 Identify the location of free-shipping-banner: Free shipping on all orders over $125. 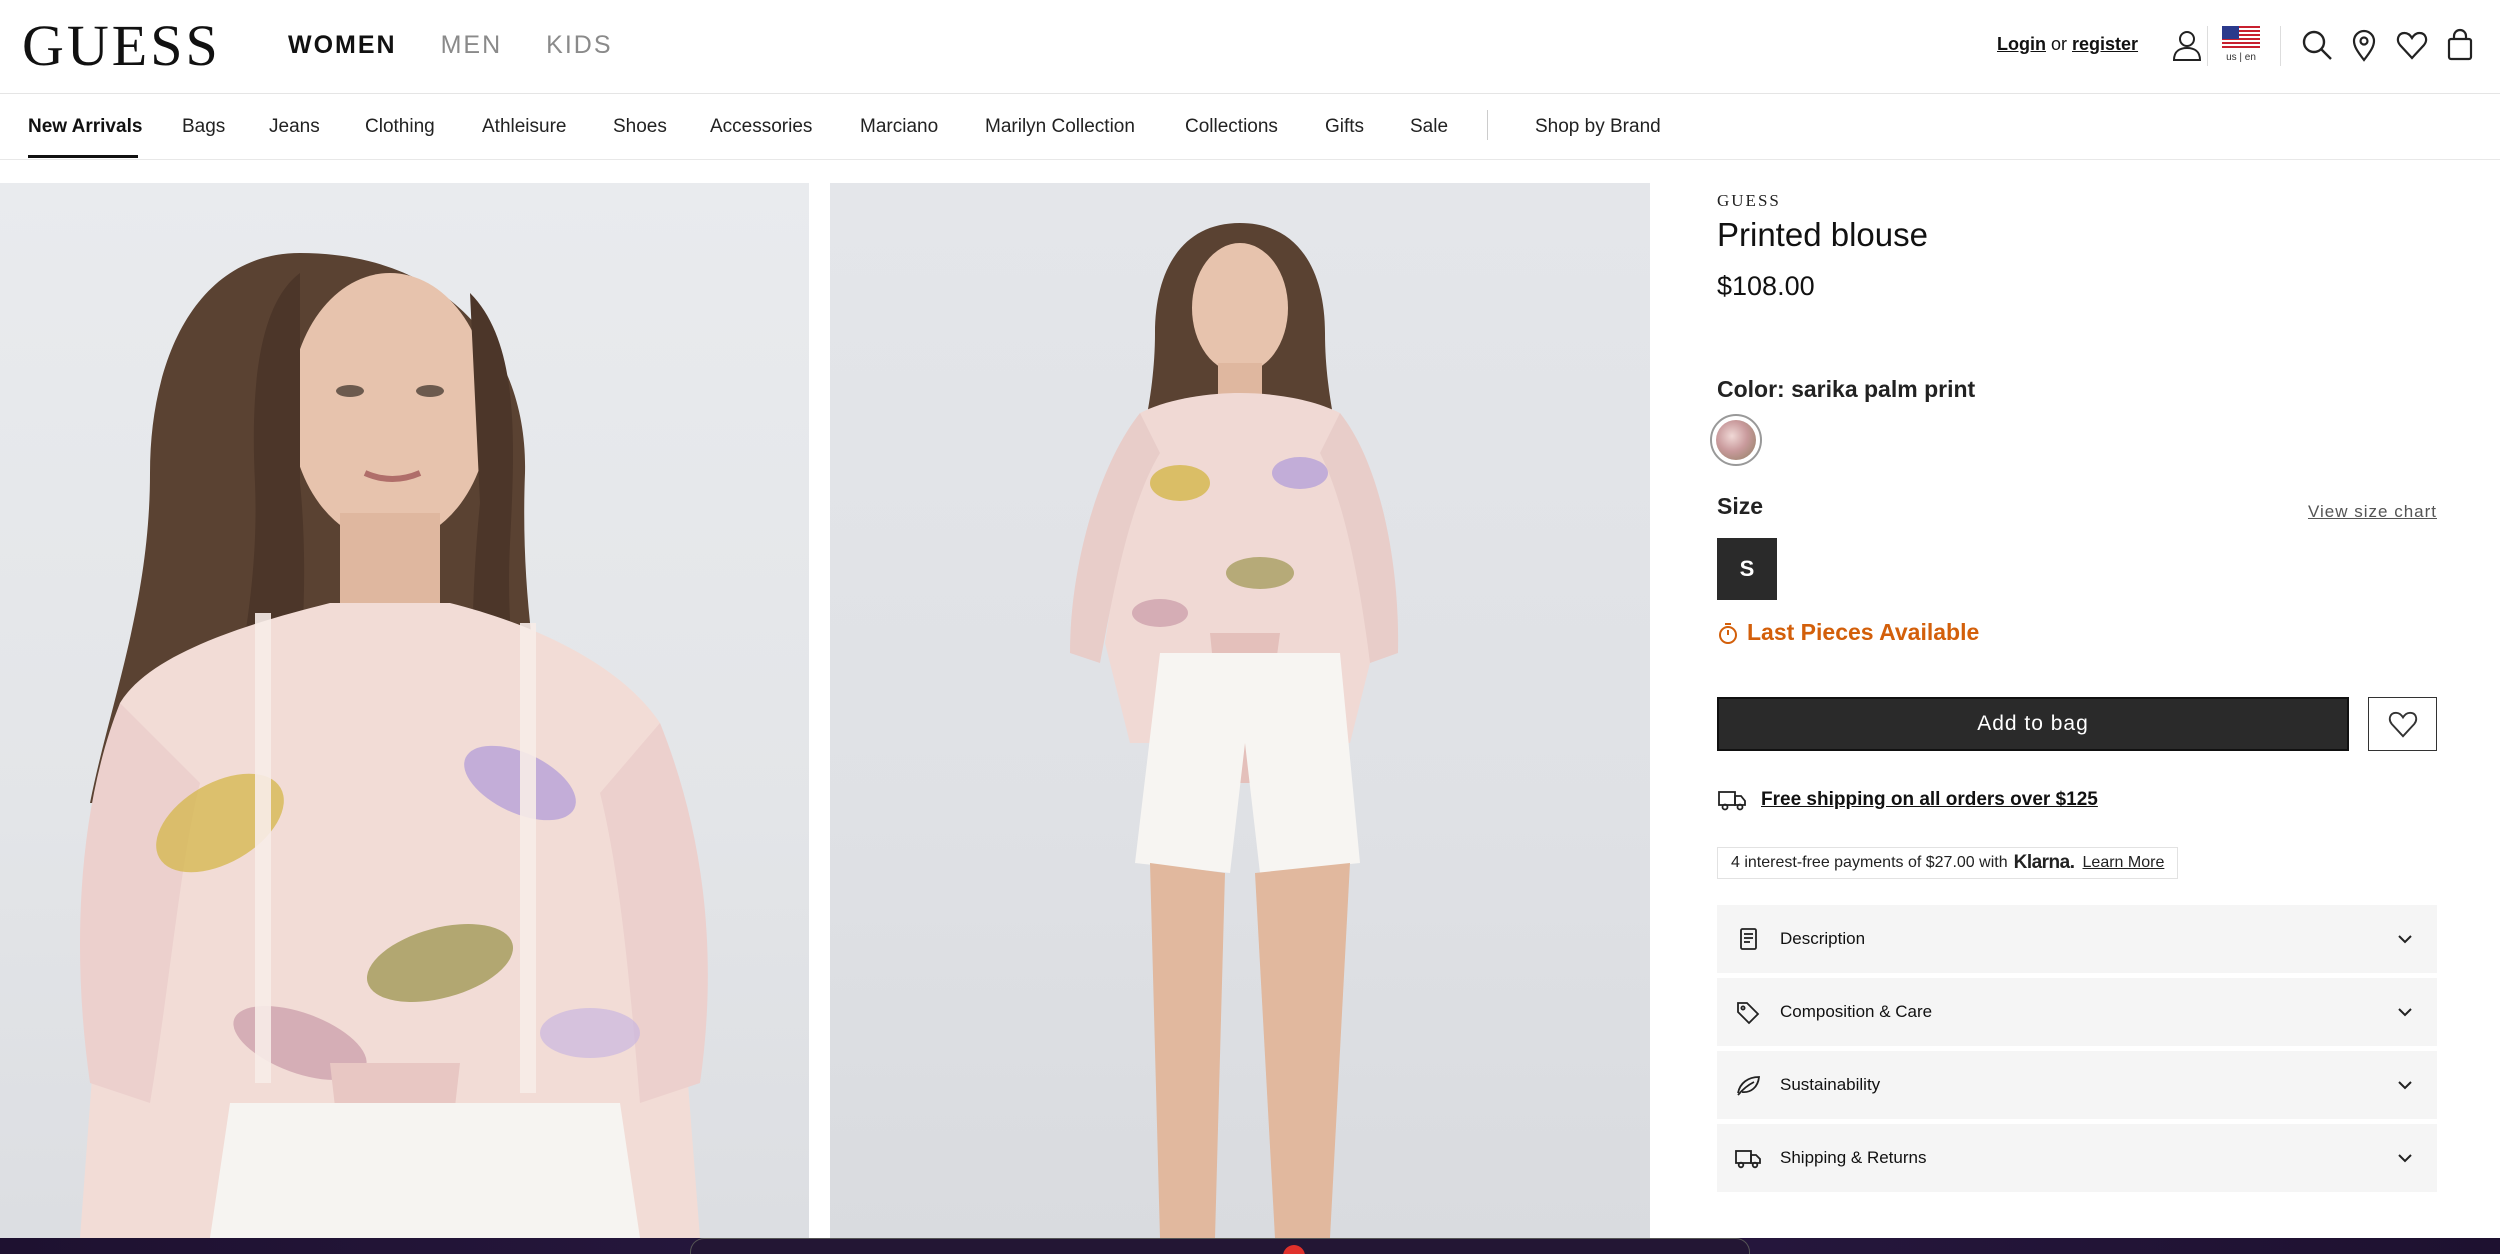
(1907, 800).